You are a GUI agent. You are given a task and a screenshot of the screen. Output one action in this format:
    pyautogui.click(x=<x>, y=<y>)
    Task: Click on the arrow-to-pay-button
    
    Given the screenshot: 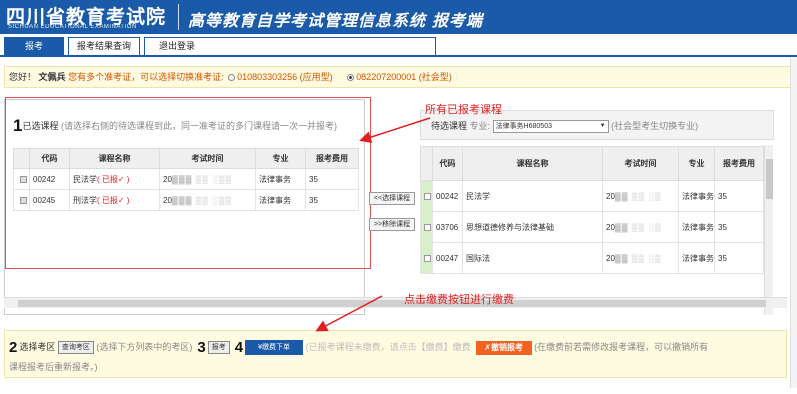 What is the action you would take?
    pyautogui.click(x=349, y=313)
    